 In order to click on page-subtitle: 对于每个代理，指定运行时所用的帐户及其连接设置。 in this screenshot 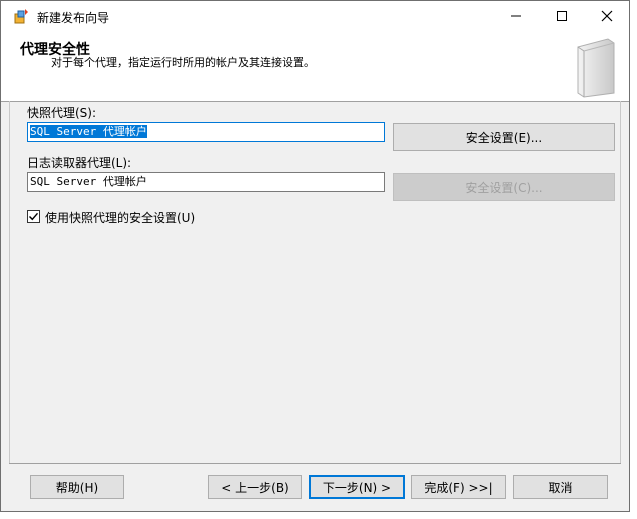, I will do `click(183, 62)`.